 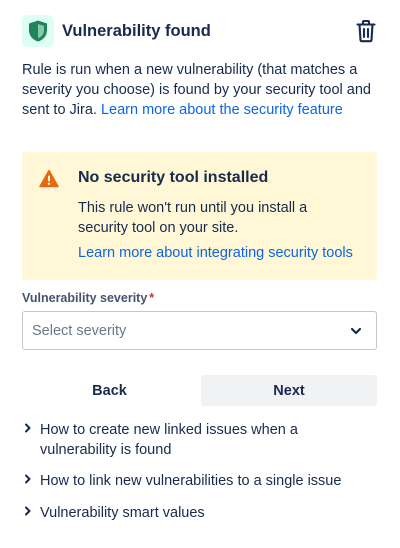 I want to click on severity-placeholder: Select severity, so click(x=79, y=330).